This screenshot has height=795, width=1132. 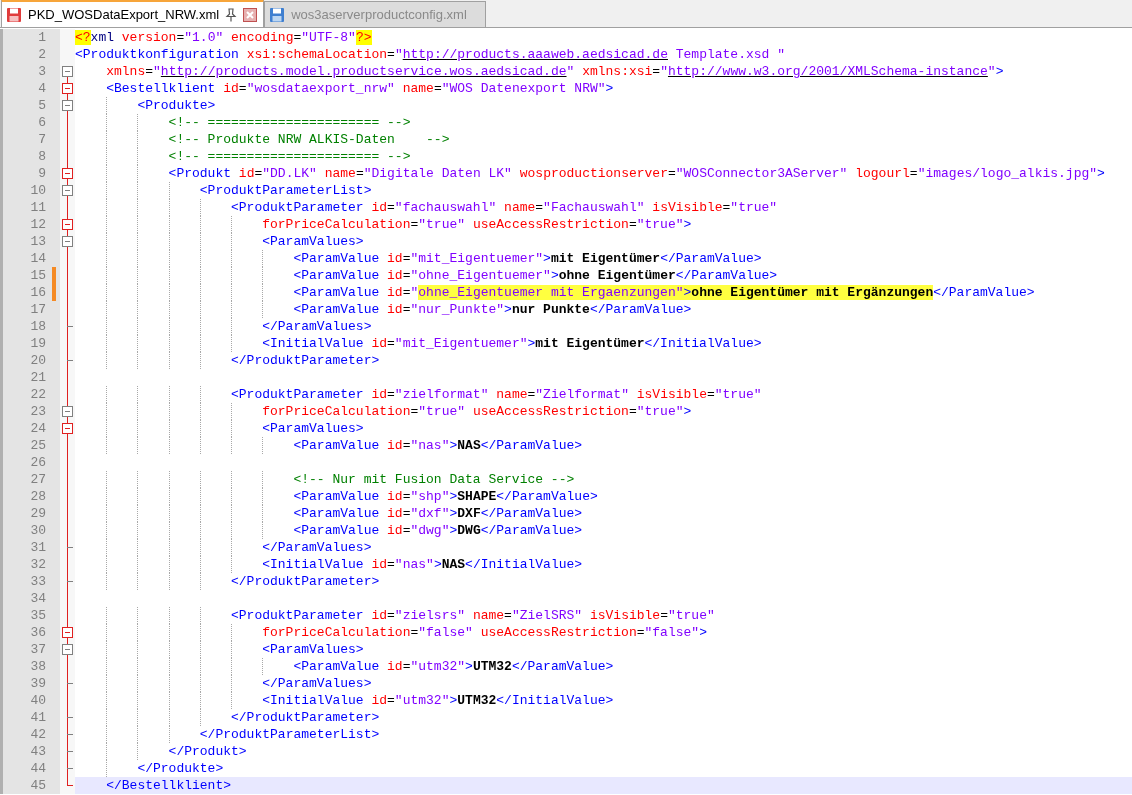 I want to click on close-icon, so click(x=250, y=14).